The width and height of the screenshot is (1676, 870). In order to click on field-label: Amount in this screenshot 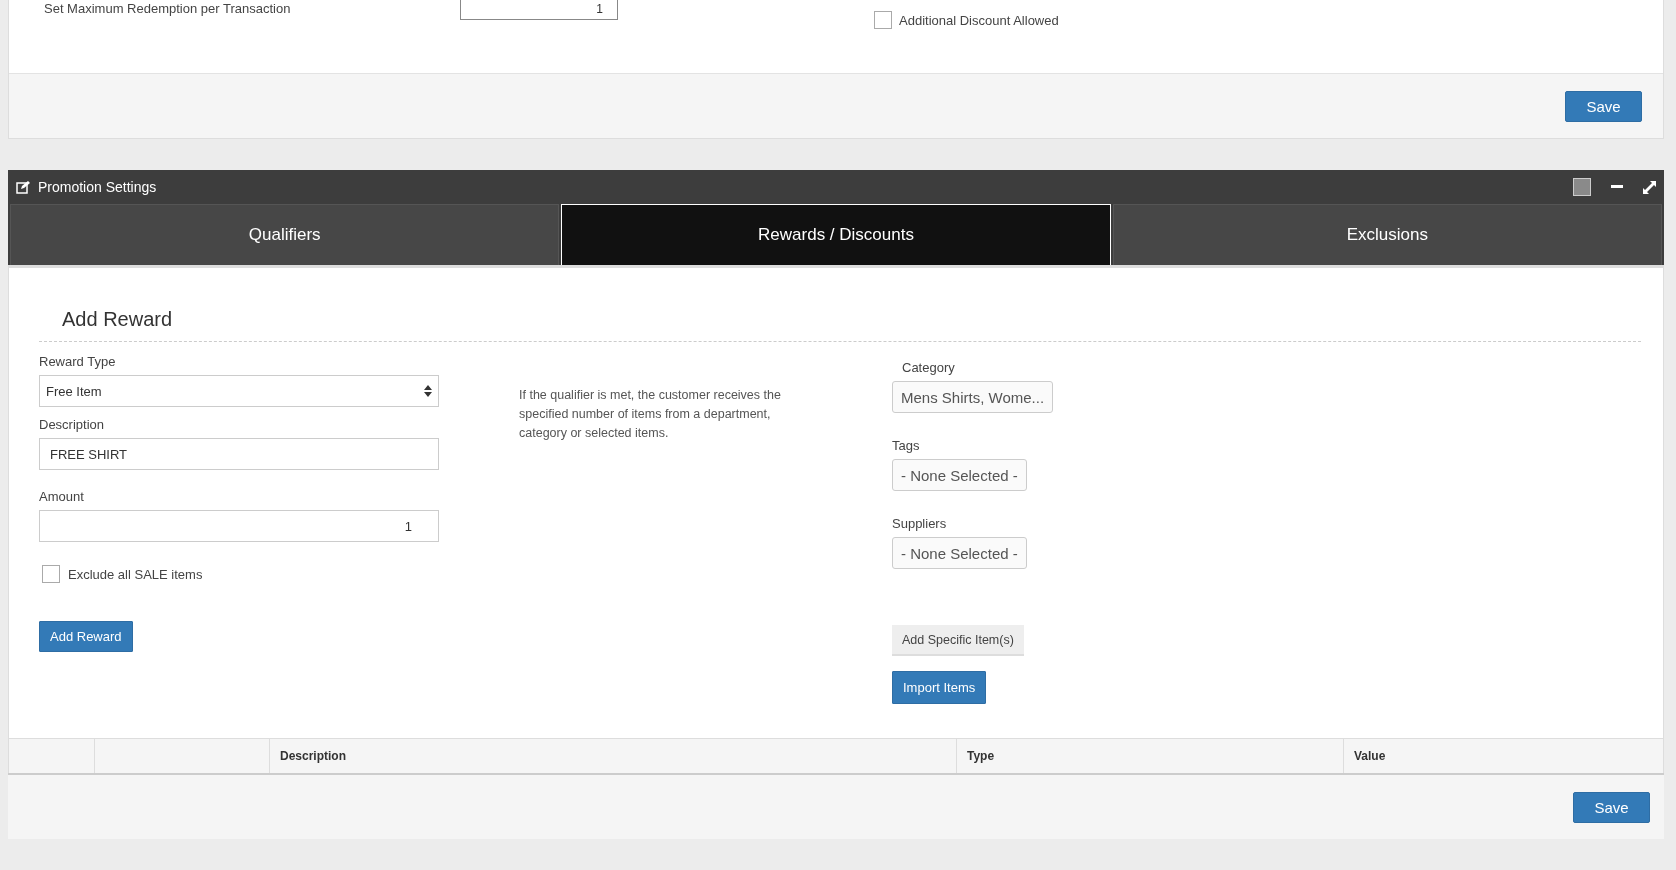, I will do `click(62, 496)`.